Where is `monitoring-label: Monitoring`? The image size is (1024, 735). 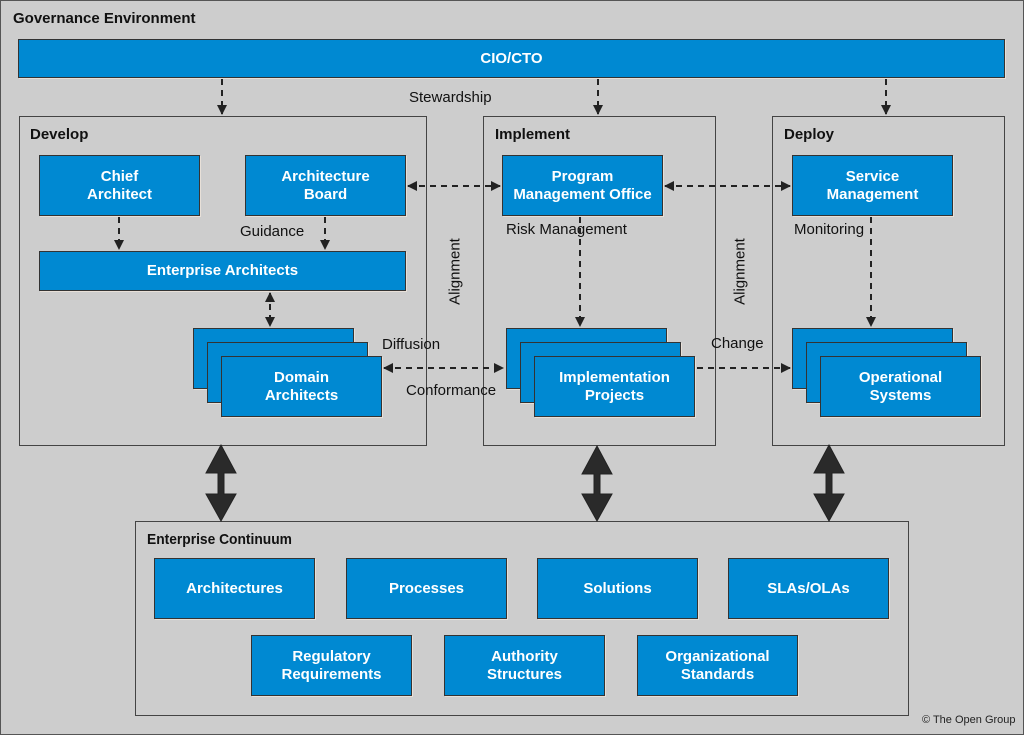 monitoring-label: Monitoring is located at coordinates (829, 229).